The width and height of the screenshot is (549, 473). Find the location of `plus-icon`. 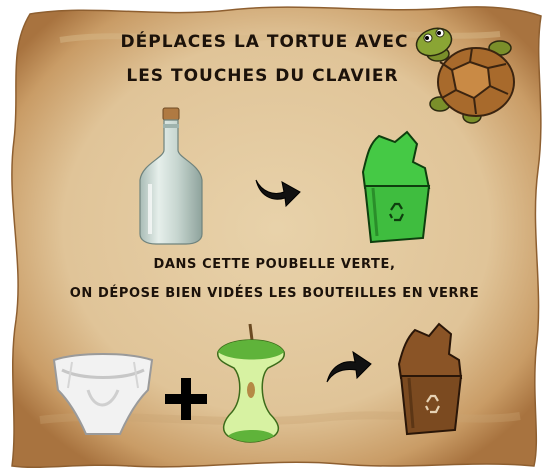

plus-icon is located at coordinates (186, 399).